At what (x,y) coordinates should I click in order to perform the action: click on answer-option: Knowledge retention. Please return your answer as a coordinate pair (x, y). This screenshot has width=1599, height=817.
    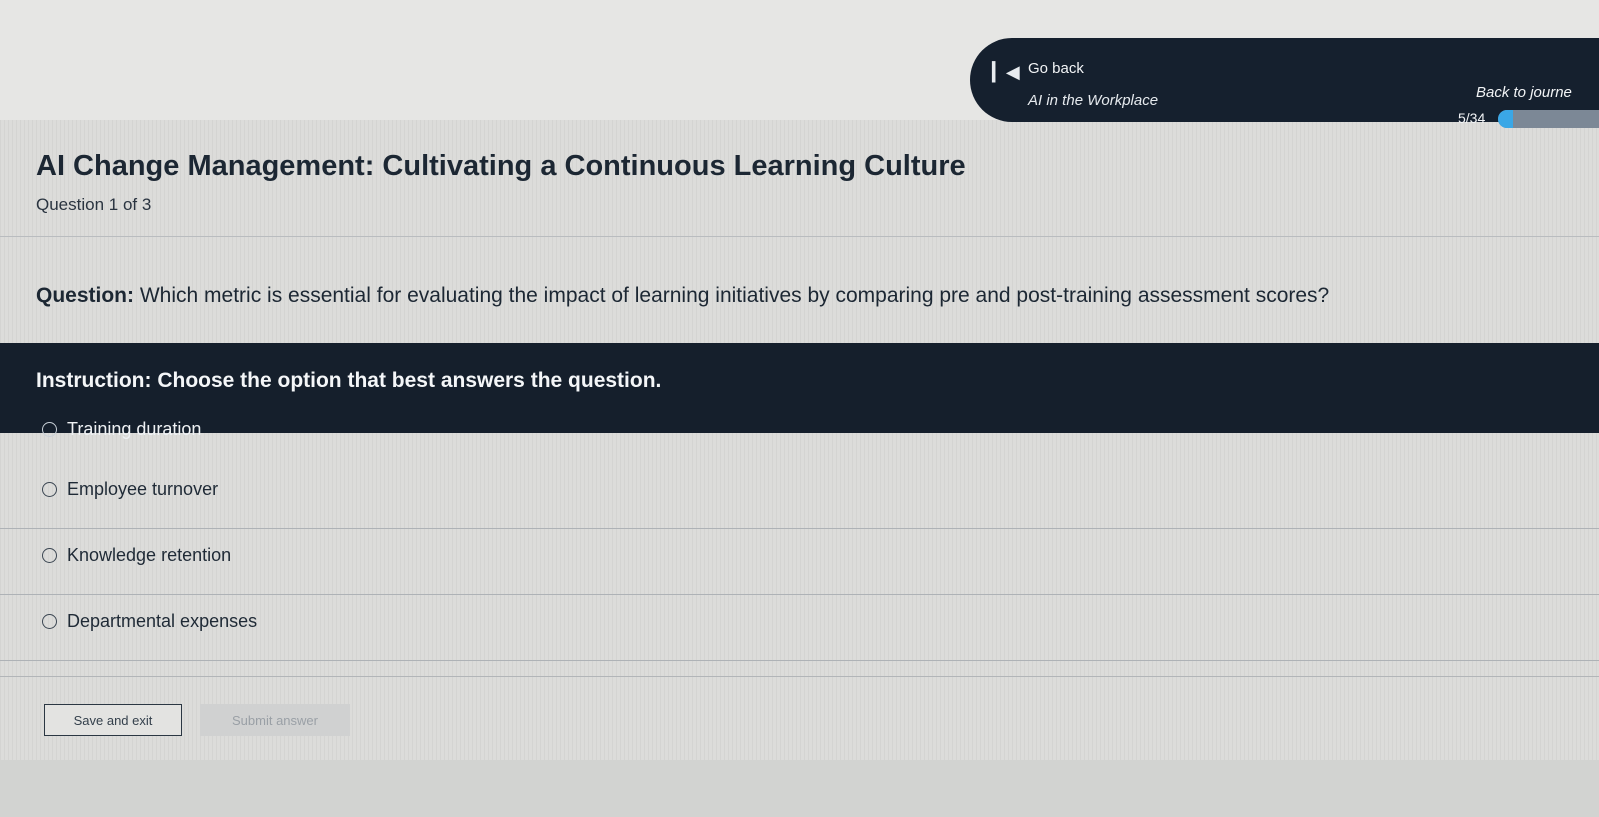
    Looking at the image, I should click on (799, 562).